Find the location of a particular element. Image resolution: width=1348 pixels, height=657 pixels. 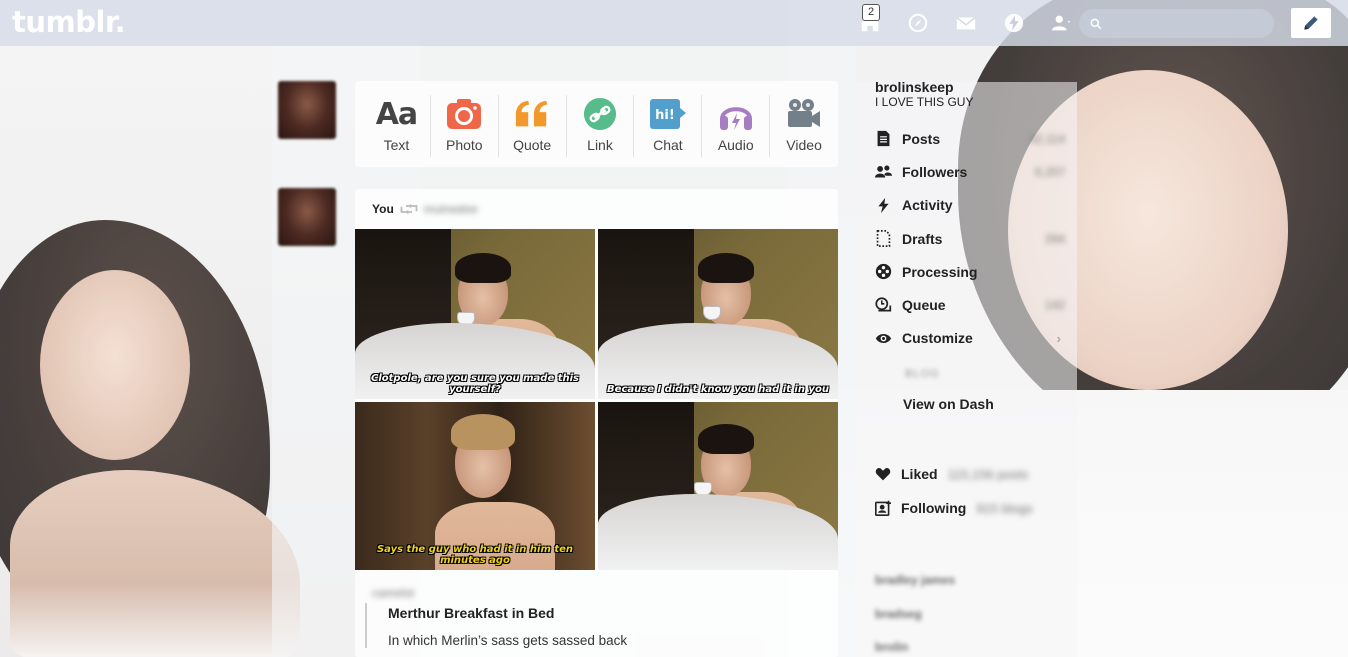

post-source: camelot is located at coordinates (393, 593).